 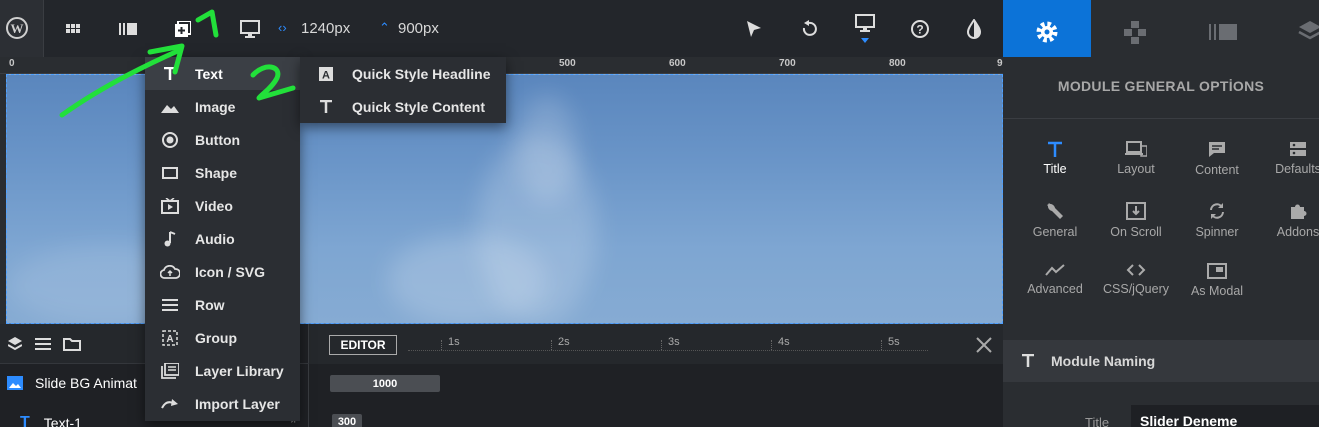 What do you see at coordinates (1298, 149) in the screenshot?
I see `defaults-icon` at bounding box center [1298, 149].